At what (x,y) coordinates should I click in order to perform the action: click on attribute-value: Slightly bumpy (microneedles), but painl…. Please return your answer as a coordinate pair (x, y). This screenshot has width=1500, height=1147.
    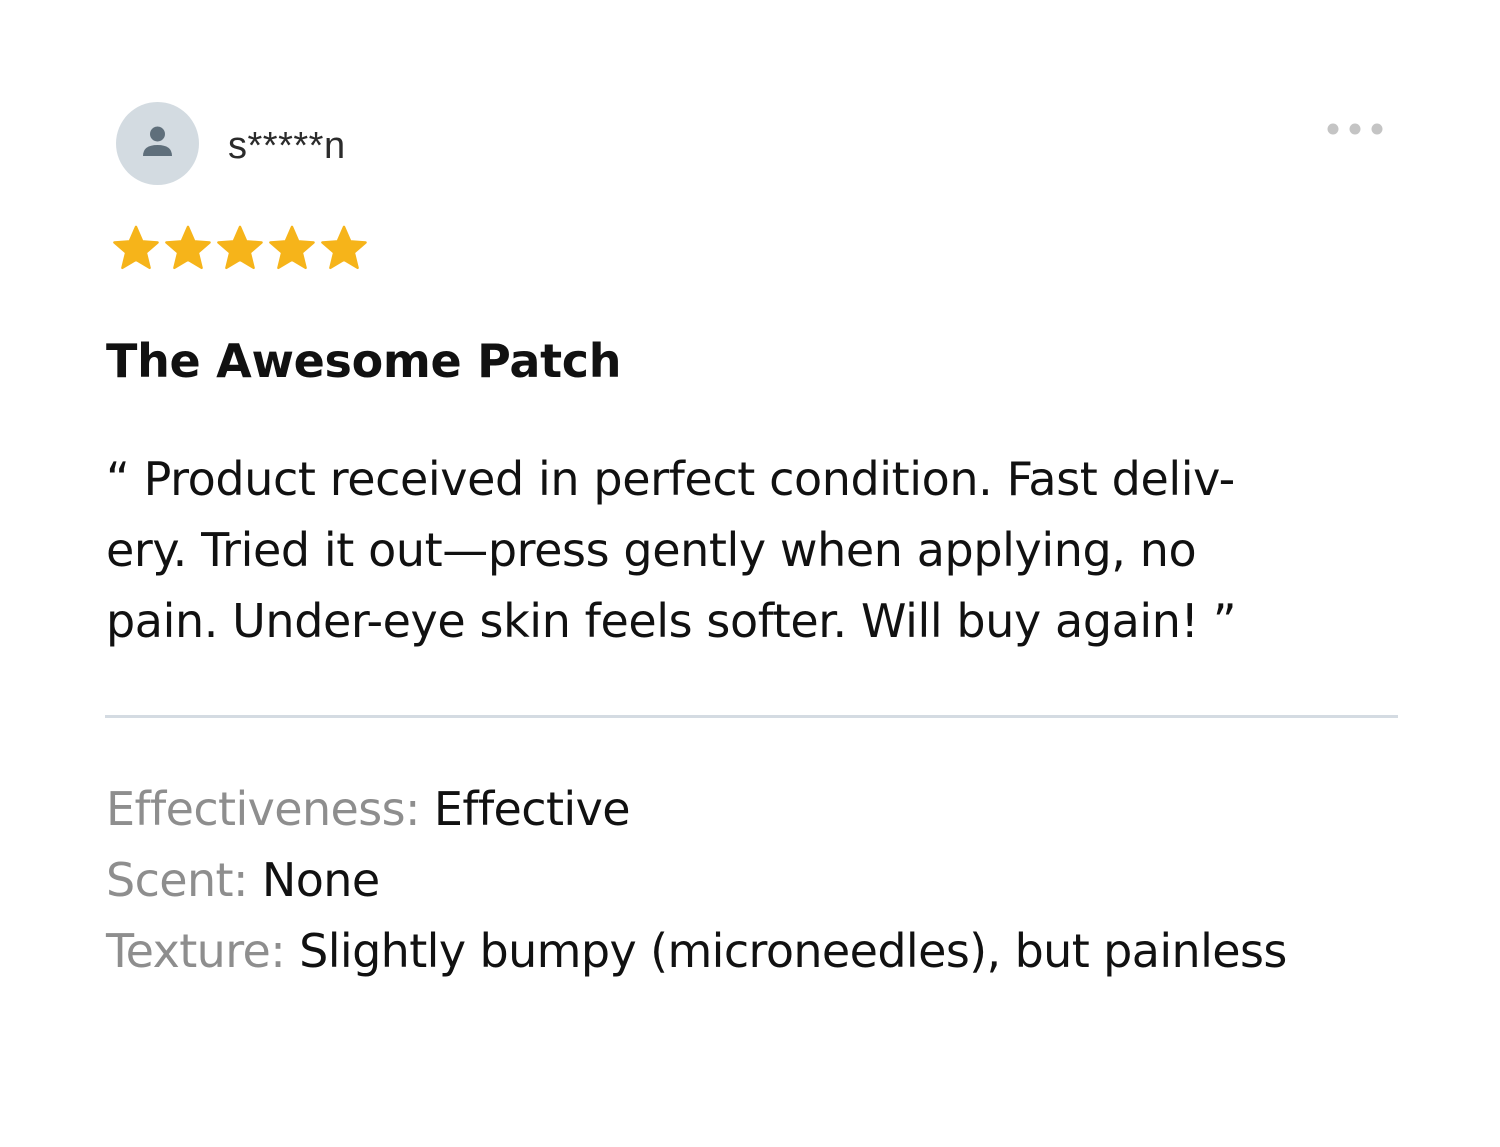
    Looking at the image, I should click on (793, 951).